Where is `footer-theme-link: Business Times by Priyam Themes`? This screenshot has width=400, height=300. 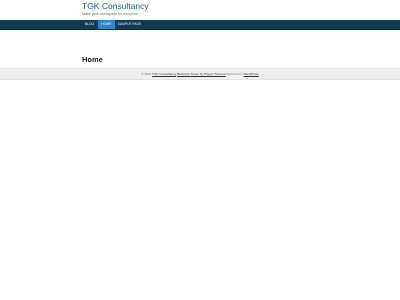
footer-theme-link: Business Times by Priyam Themes is located at coordinates (201, 74).